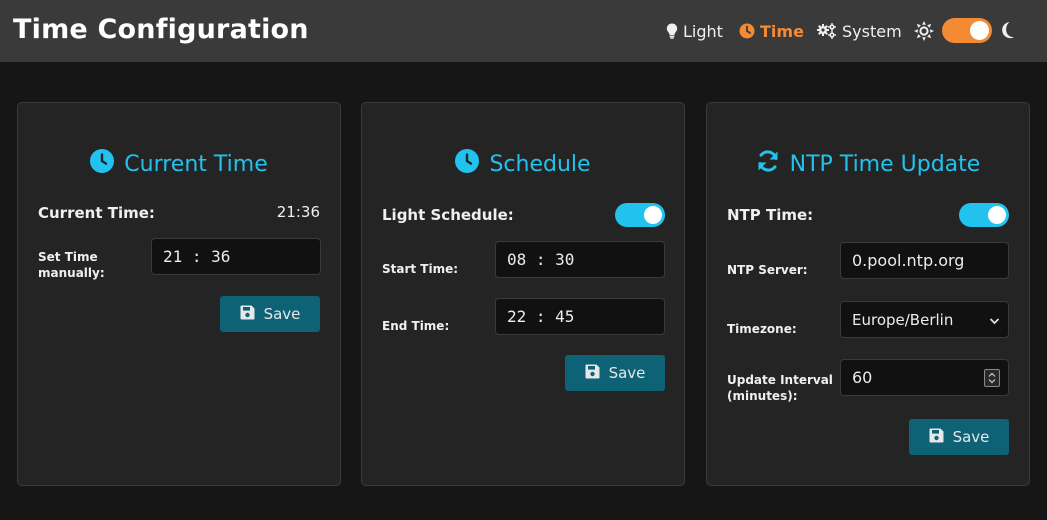  I want to click on page-title: Time Configuration, so click(161, 29).